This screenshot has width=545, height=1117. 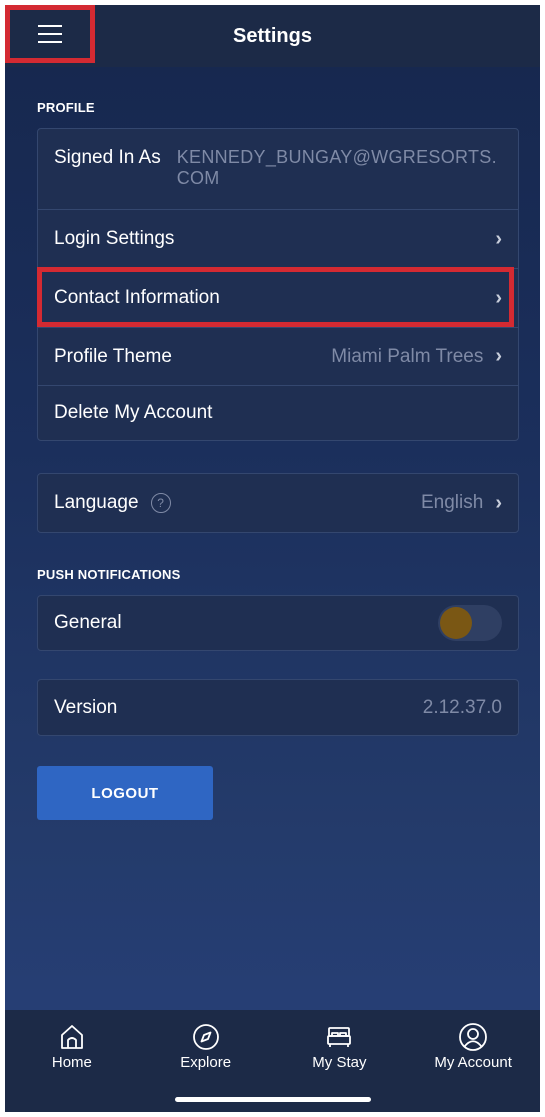 I want to click on hamburger-icon, so click(x=50, y=34).